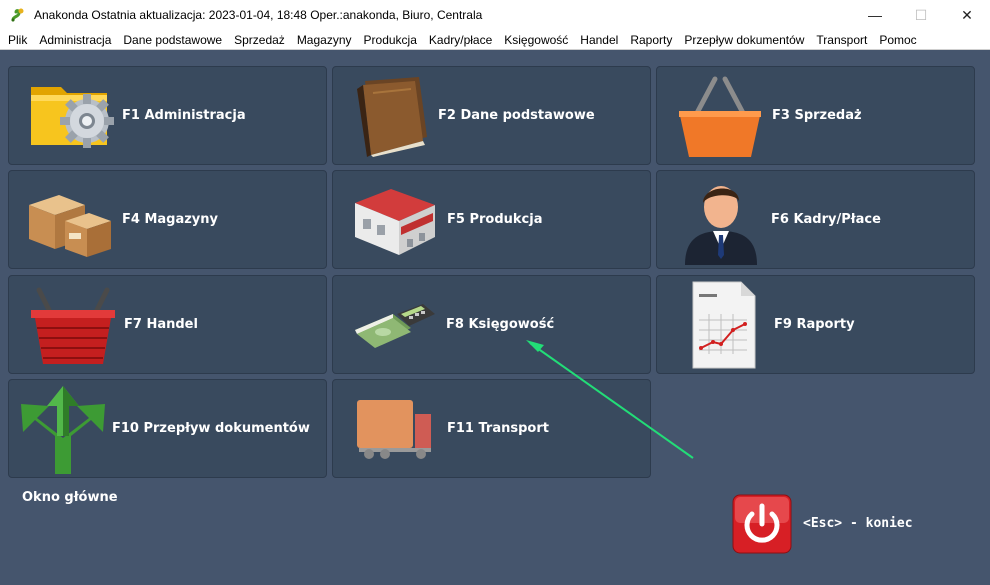 Image resolution: width=990 pixels, height=585 pixels. I want to click on tile-ksiegowosc: F8 Księgowość, so click(491, 324).